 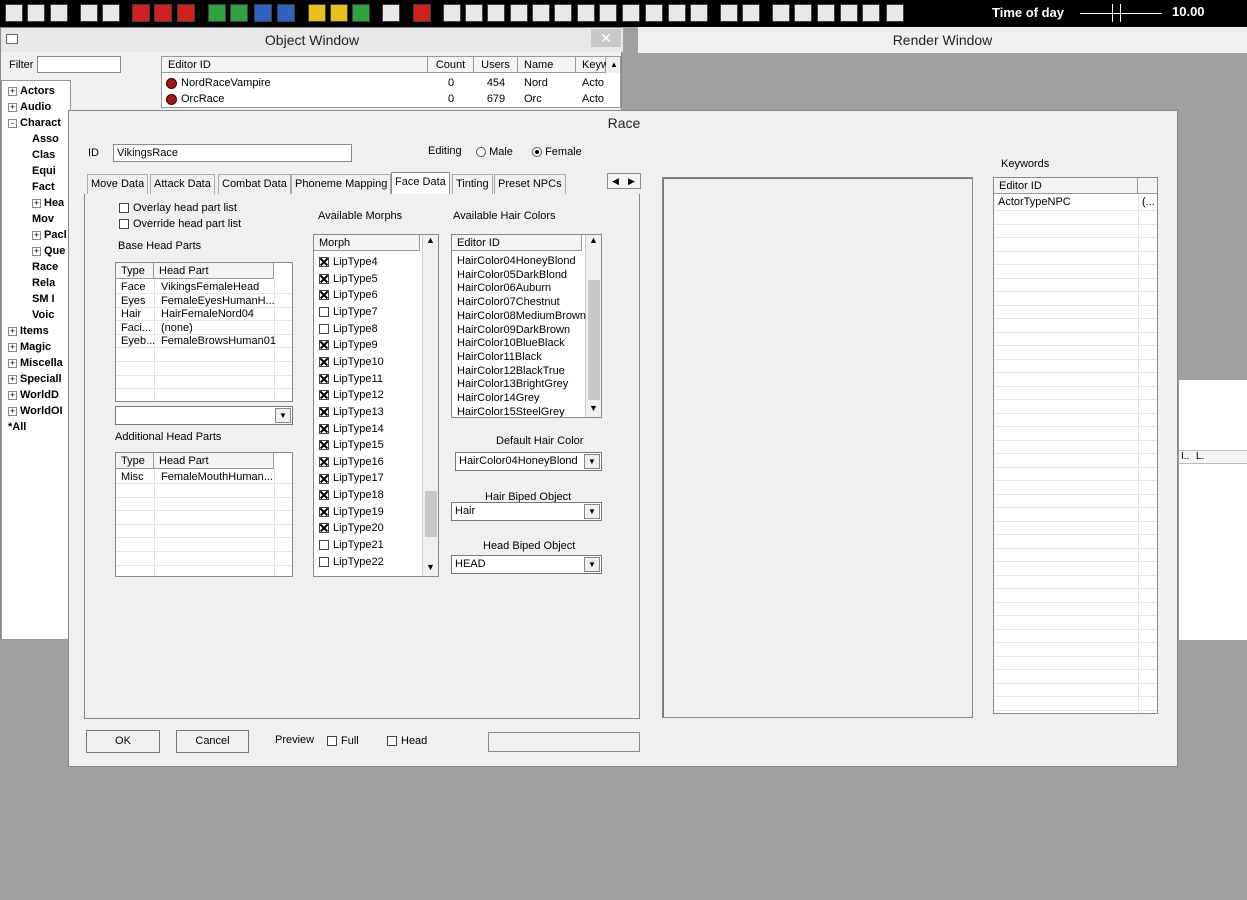 I want to click on tree-item: - Charact, so click(x=34, y=123).